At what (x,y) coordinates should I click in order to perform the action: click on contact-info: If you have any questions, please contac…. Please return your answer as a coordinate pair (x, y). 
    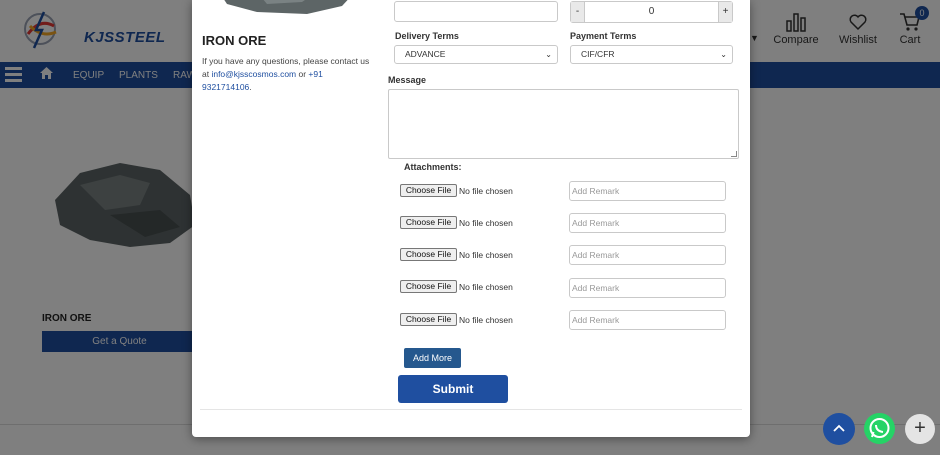
    Looking at the image, I should click on (287, 74).